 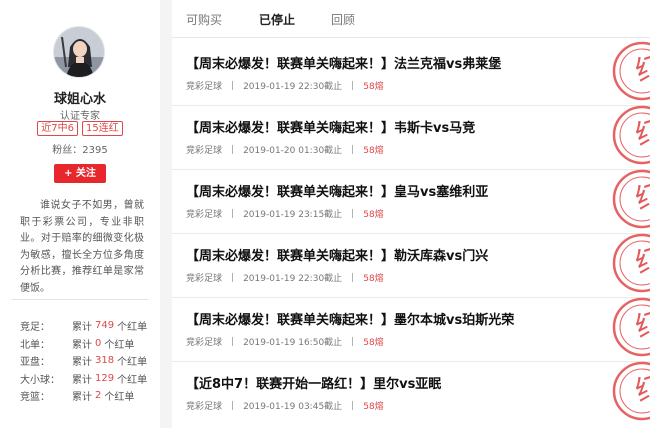 I want to click on article-deadline: 2019-01-19 16:50截止, so click(x=293, y=343).